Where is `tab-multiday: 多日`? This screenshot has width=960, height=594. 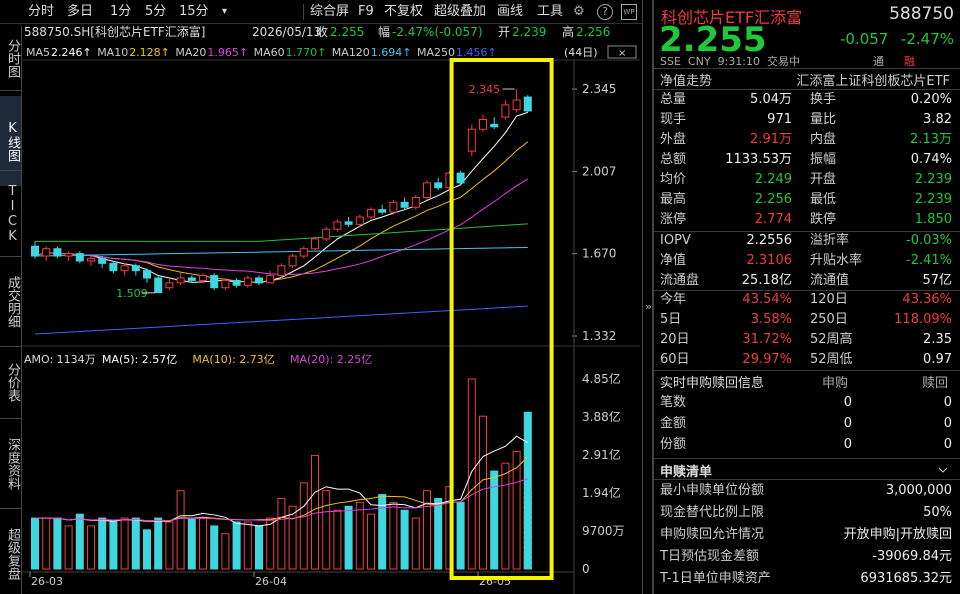 tab-multiday: 多日 is located at coordinates (80, 12).